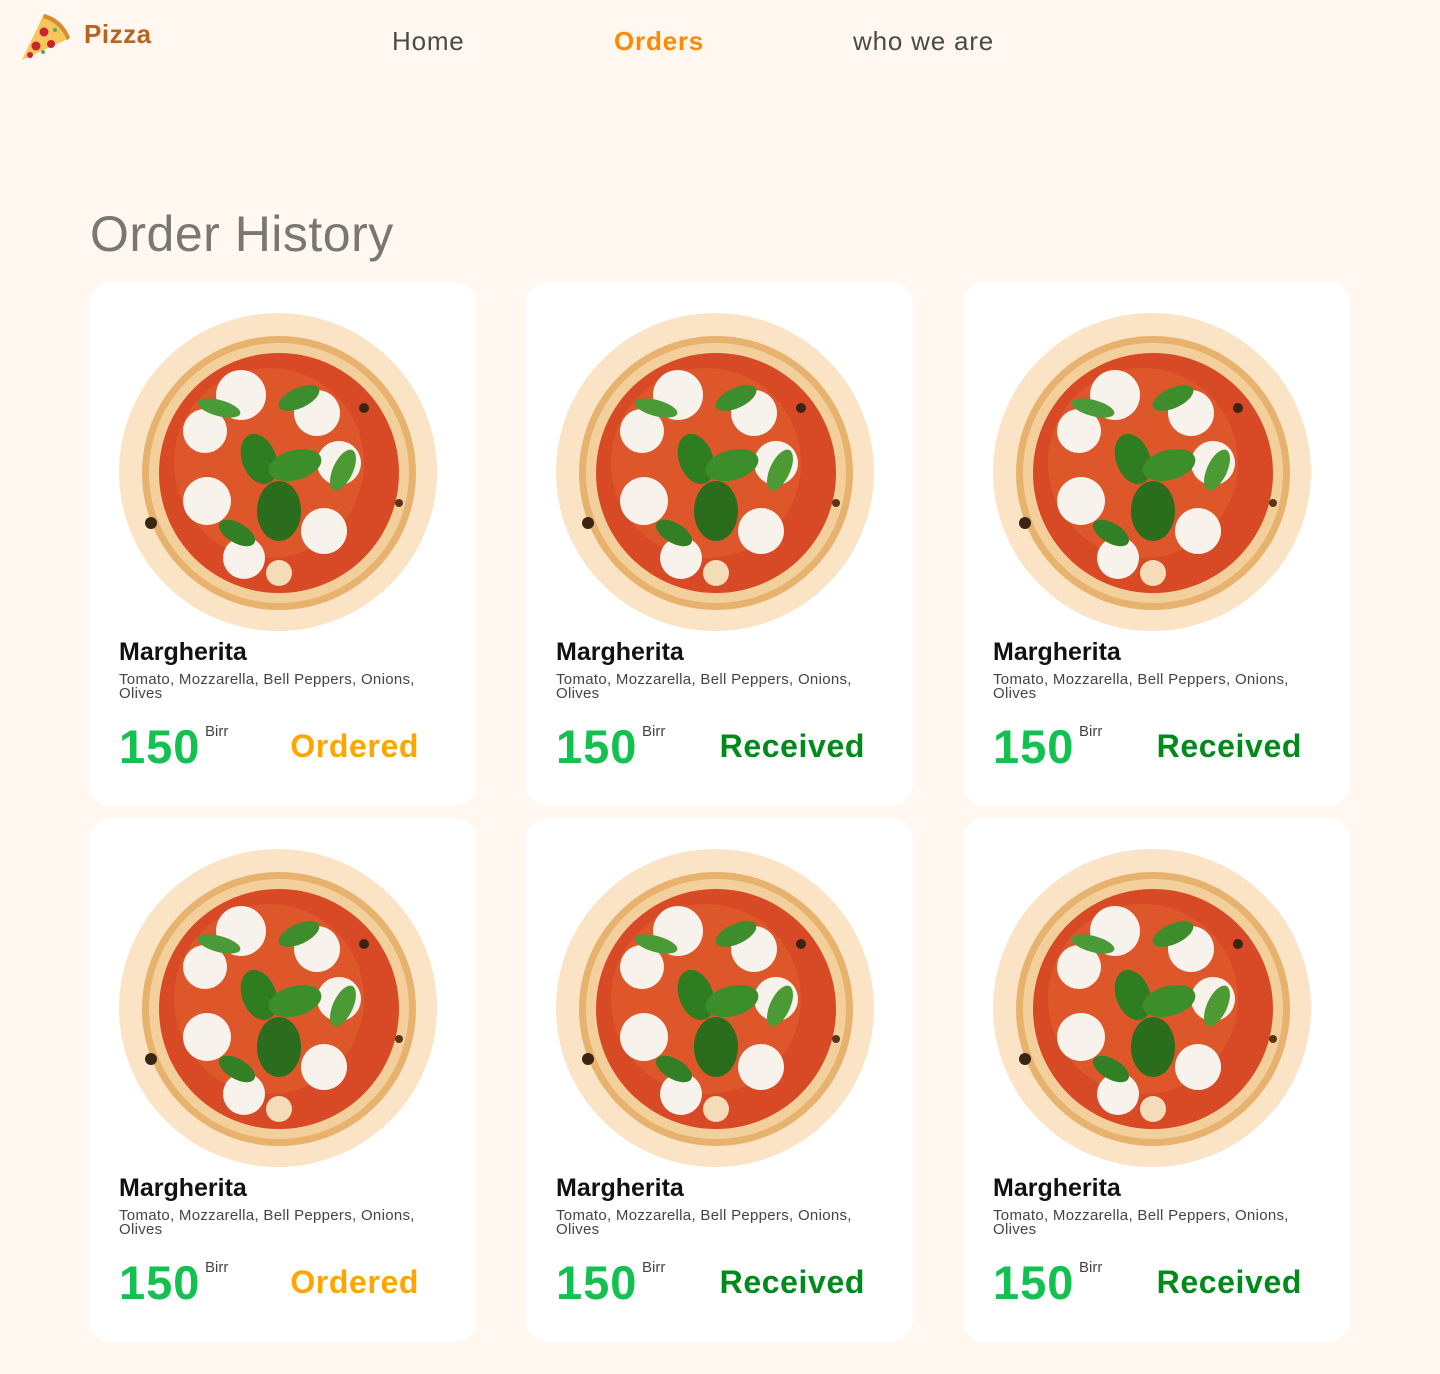 The width and height of the screenshot is (1440, 1374). Describe the element at coordinates (923, 41) in the screenshot. I see `nav-link-who-we-are: who we are` at that location.